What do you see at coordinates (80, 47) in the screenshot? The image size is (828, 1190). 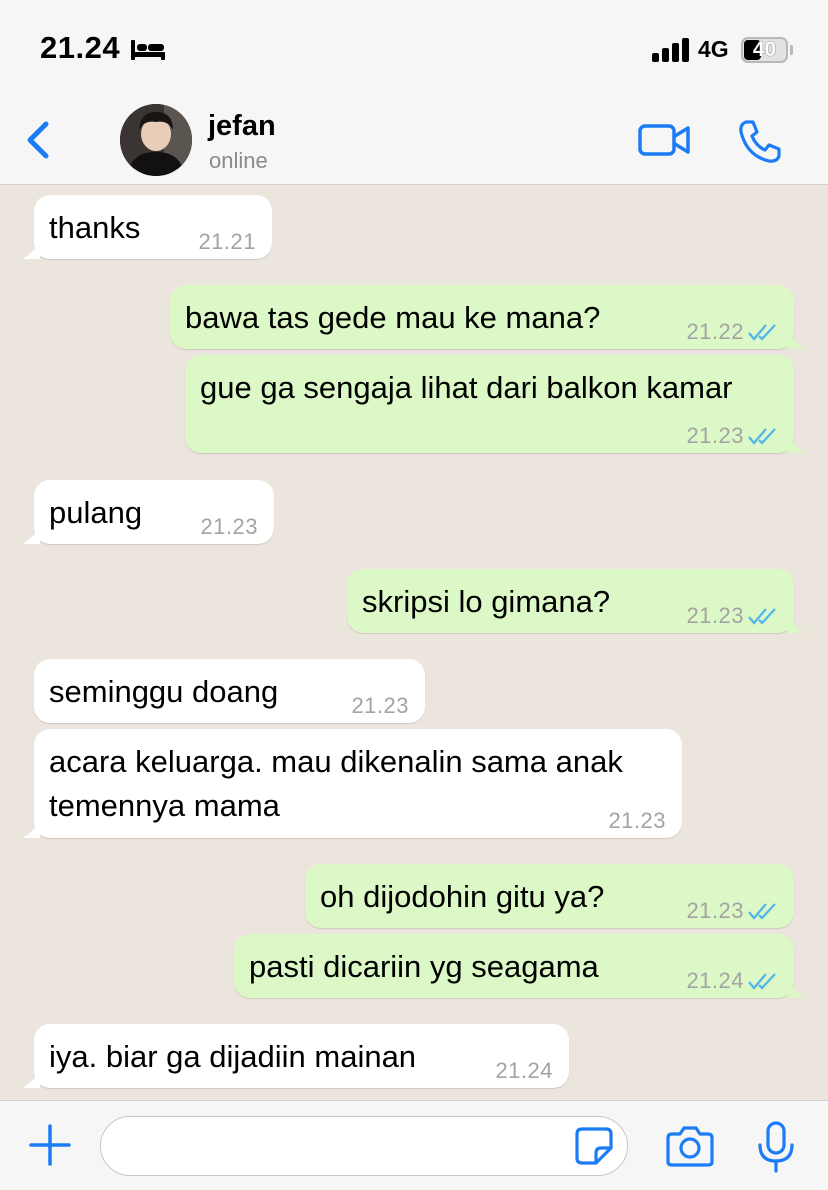 I see `status-time: 21.24` at bounding box center [80, 47].